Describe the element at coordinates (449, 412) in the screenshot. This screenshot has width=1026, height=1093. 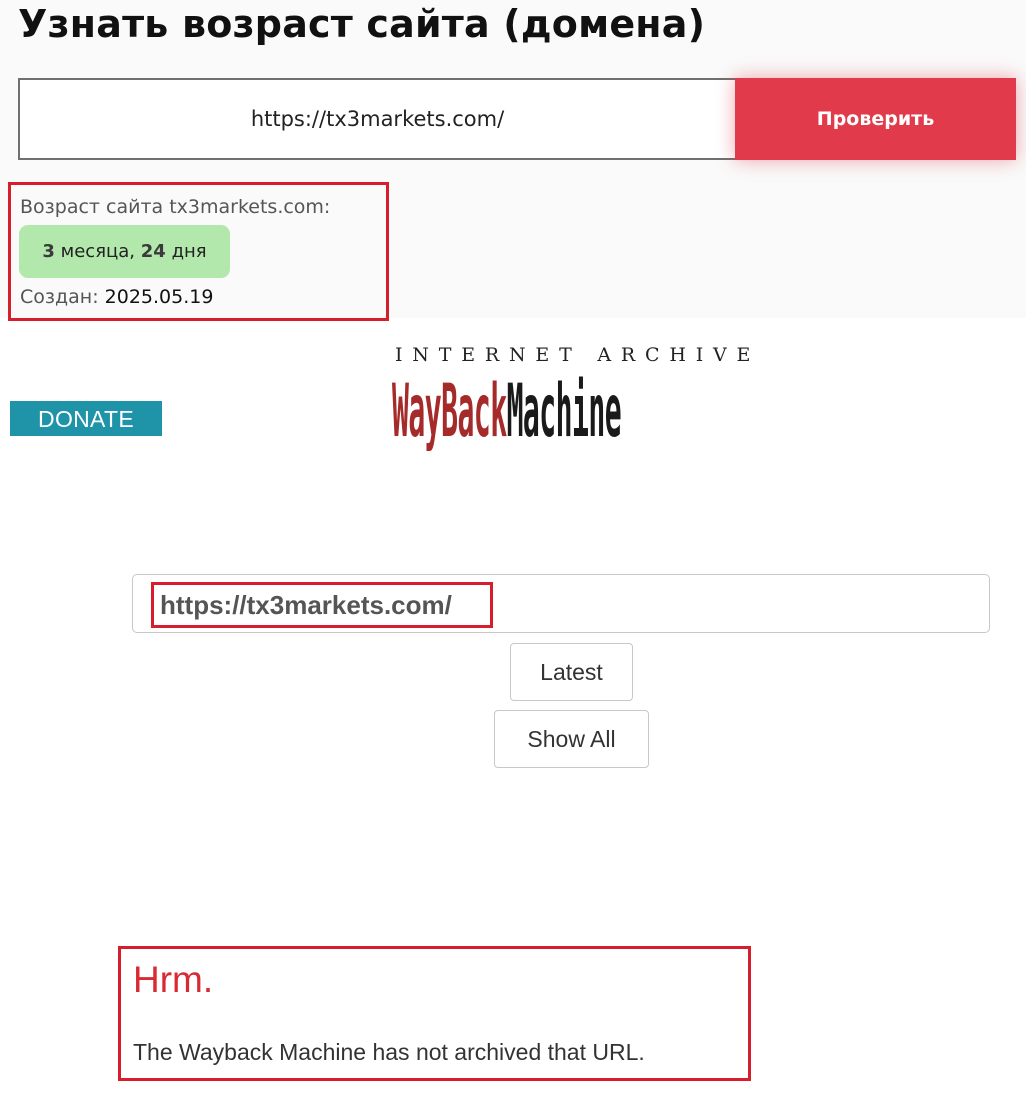
I see `logo-wayback-text: WayBack` at that location.